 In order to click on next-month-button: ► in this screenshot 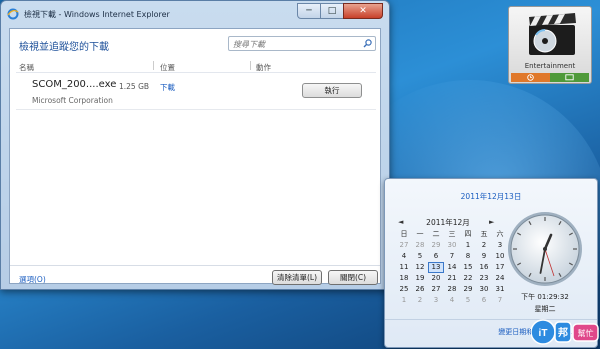, I will do `click(491, 222)`.